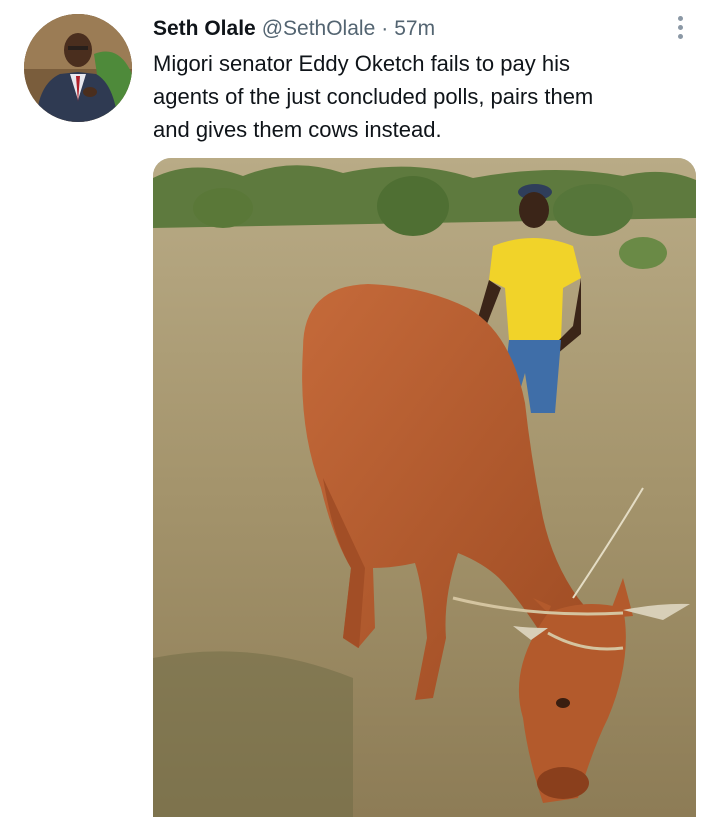 This screenshot has height=817, width=720. Describe the element at coordinates (680, 18) in the screenshot. I see `more-vertical-icon` at that location.